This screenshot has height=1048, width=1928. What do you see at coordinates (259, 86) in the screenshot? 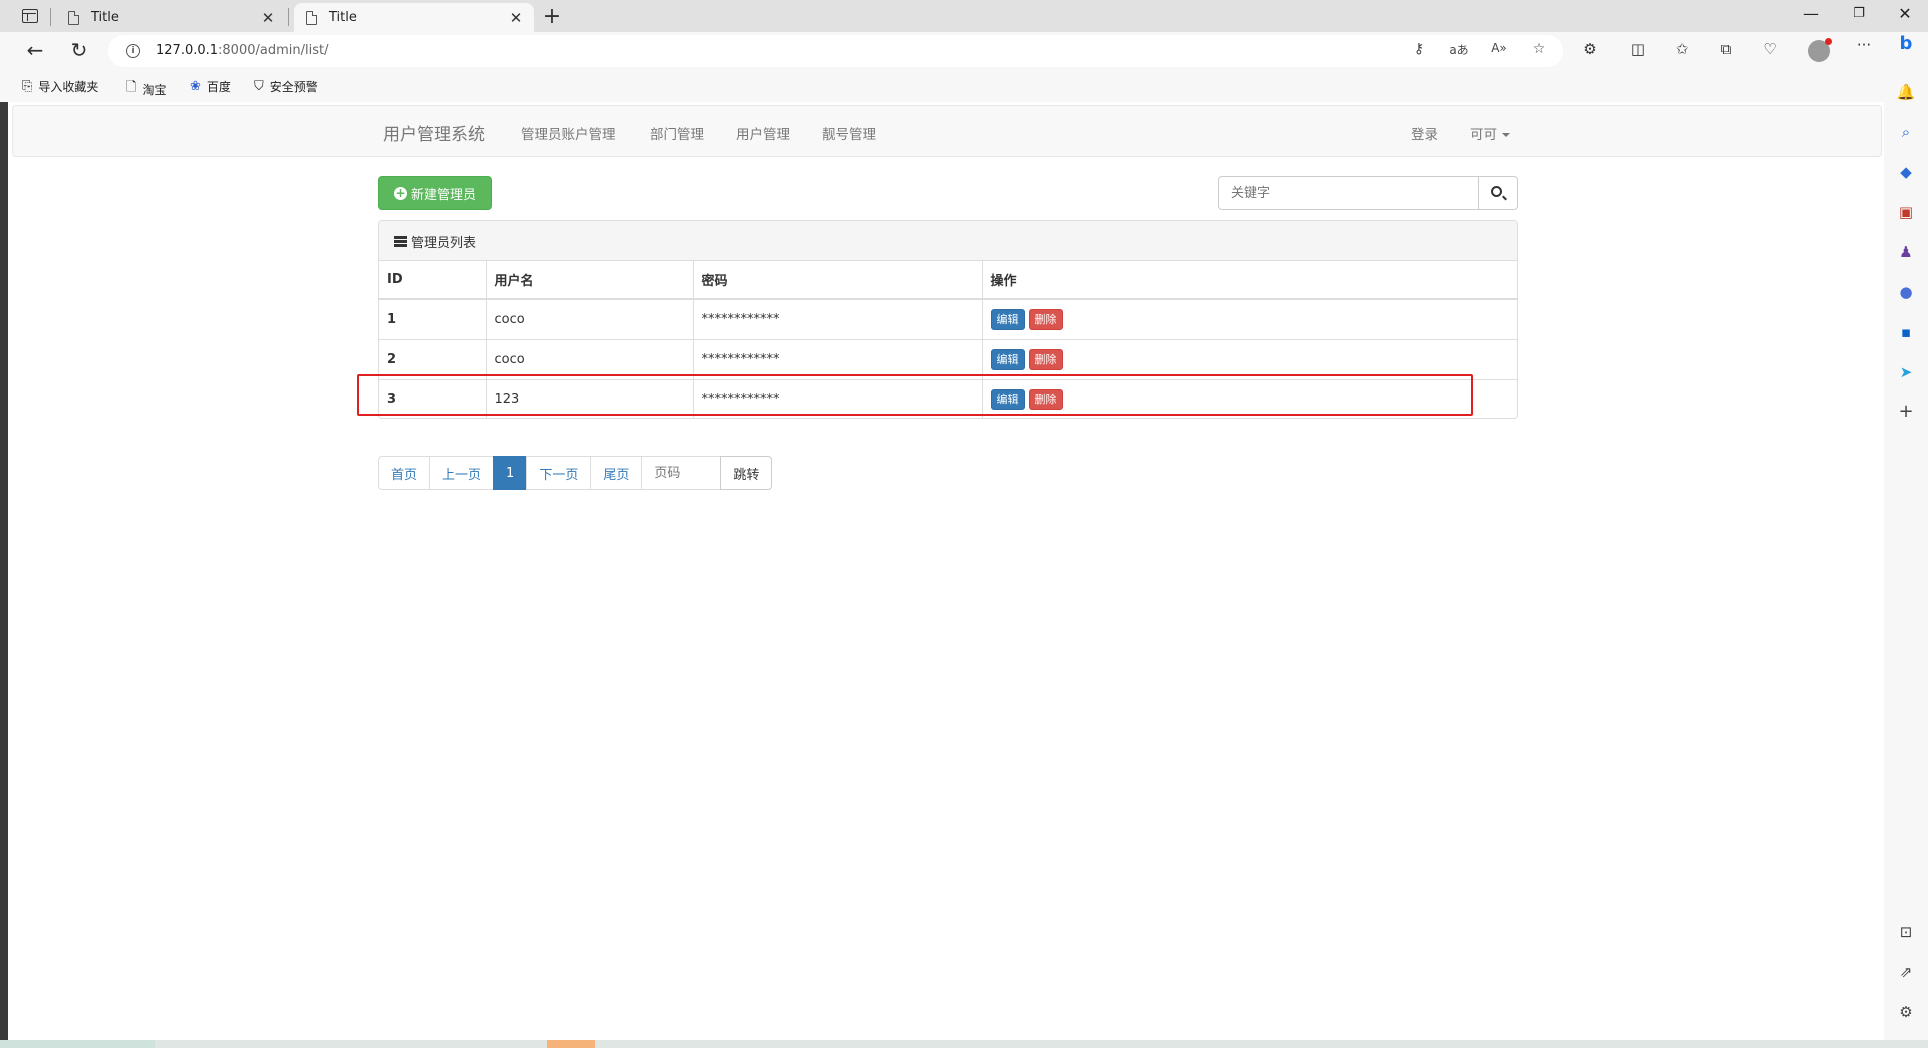
I see `shield-icon: ⛉` at bounding box center [259, 86].